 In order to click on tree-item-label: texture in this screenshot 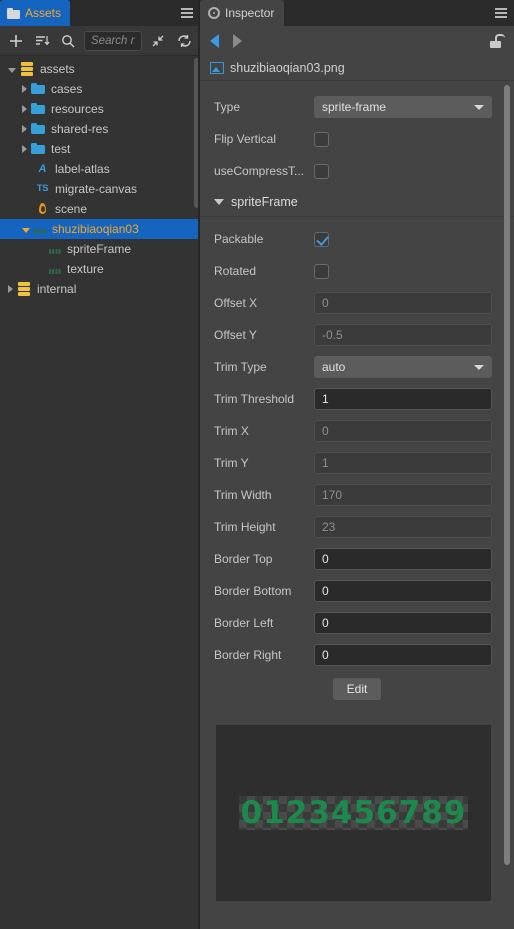, I will do `click(85, 269)`.